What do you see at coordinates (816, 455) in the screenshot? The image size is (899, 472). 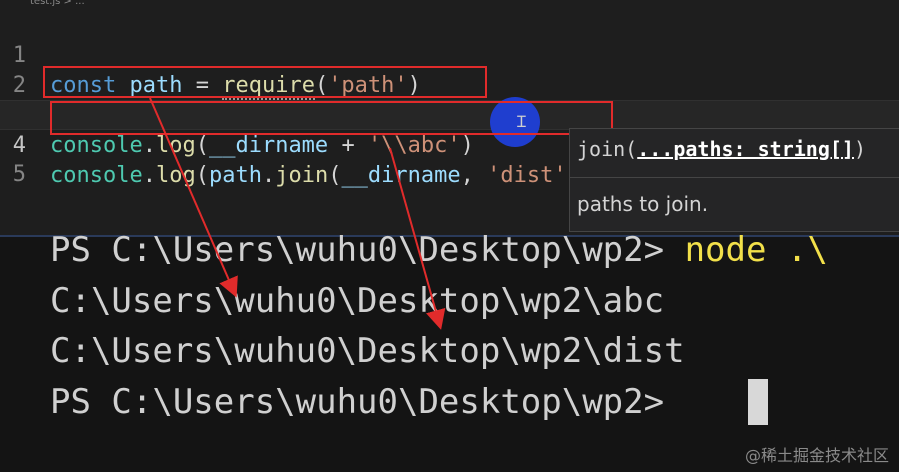 I see `watermark: @稀土掘金技术社区` at bounding box center [816, 455].